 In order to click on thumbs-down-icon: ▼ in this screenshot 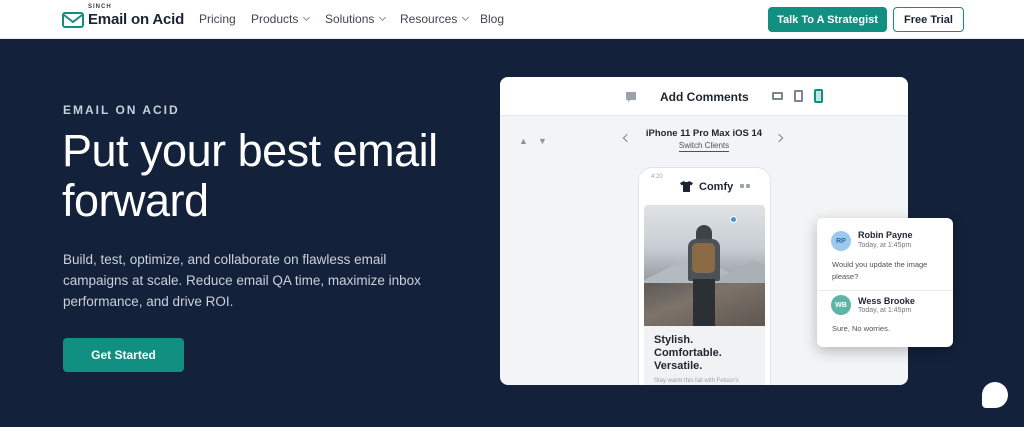, I will do `click(542, 141)`.